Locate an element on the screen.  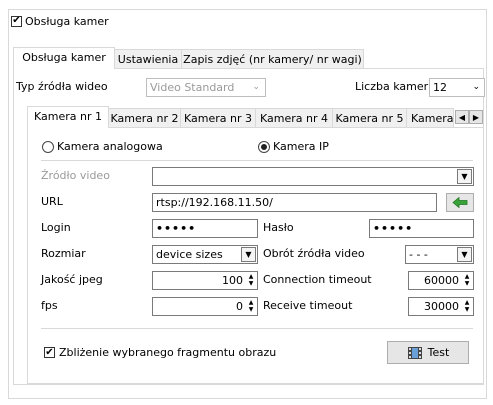
size-select: device sizes ▼ is located at coordinates (205, 254).